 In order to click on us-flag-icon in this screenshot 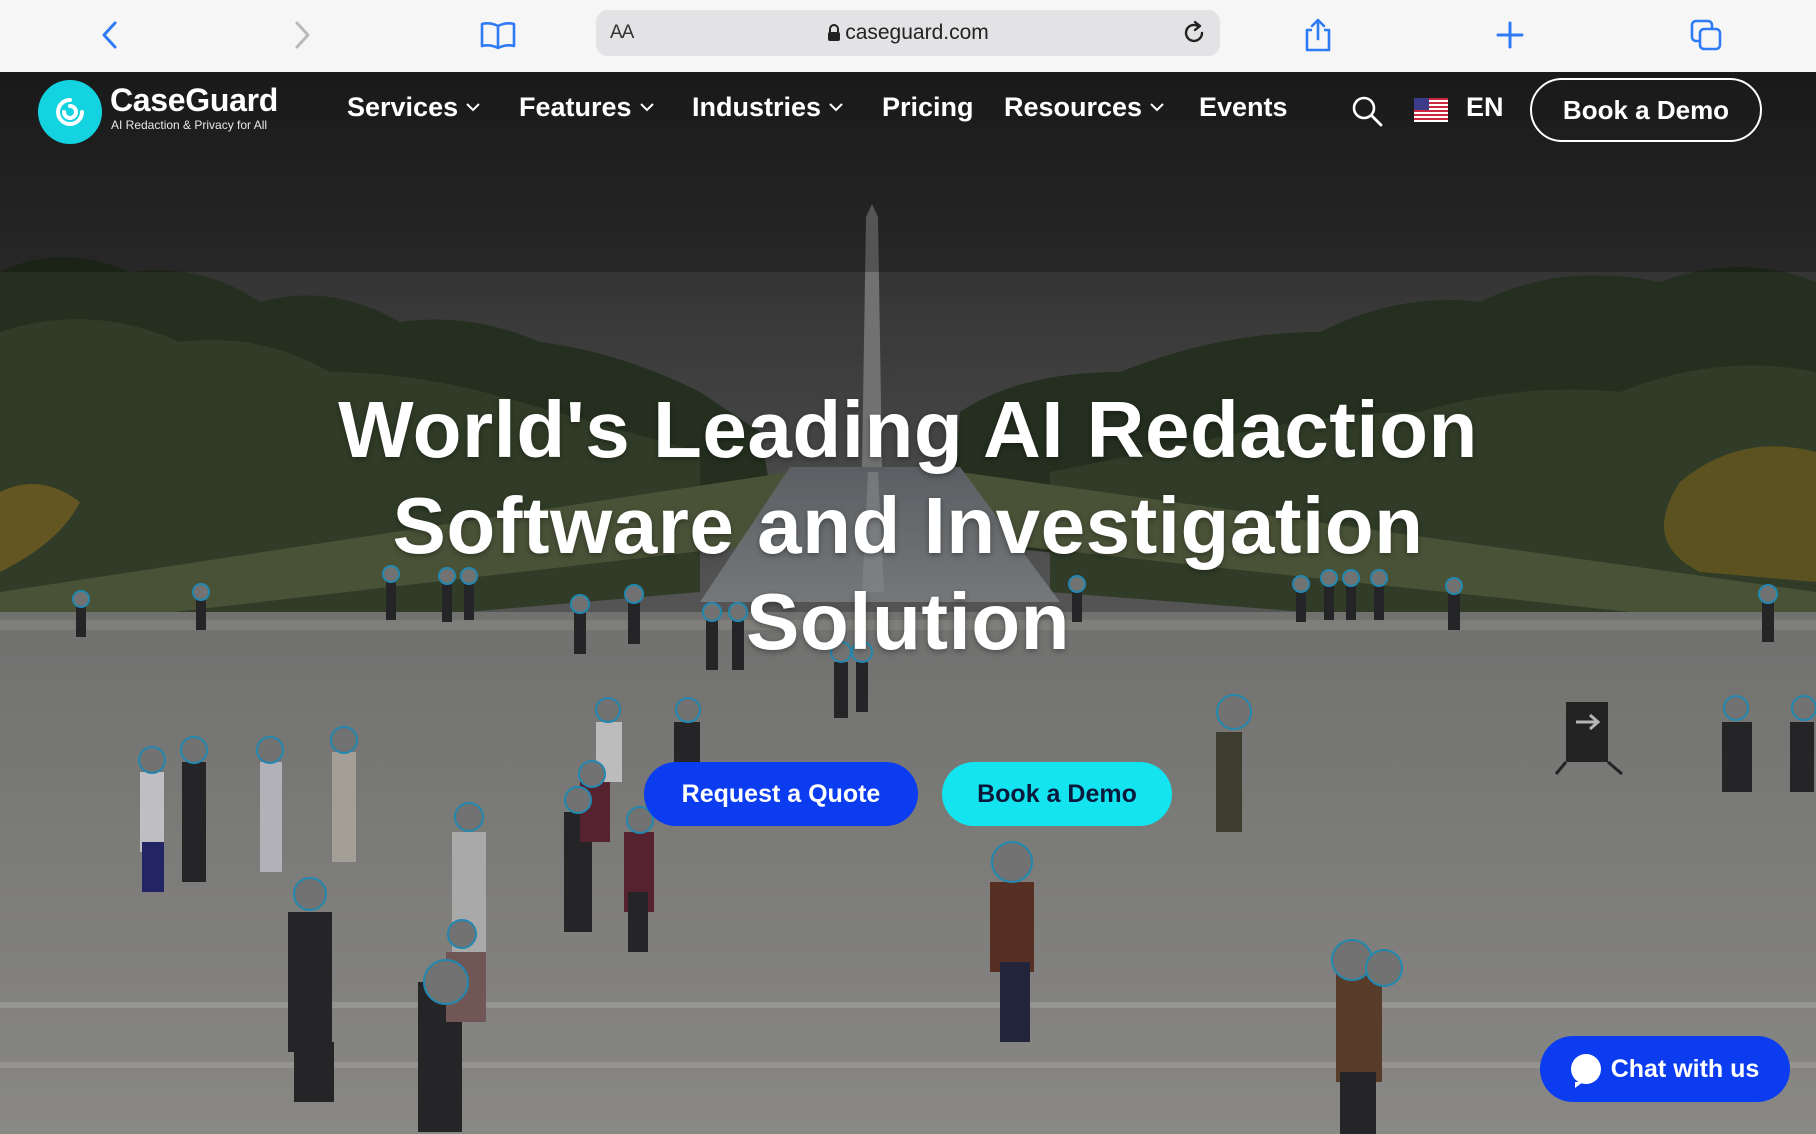, I will do `click(1431, 110)`.